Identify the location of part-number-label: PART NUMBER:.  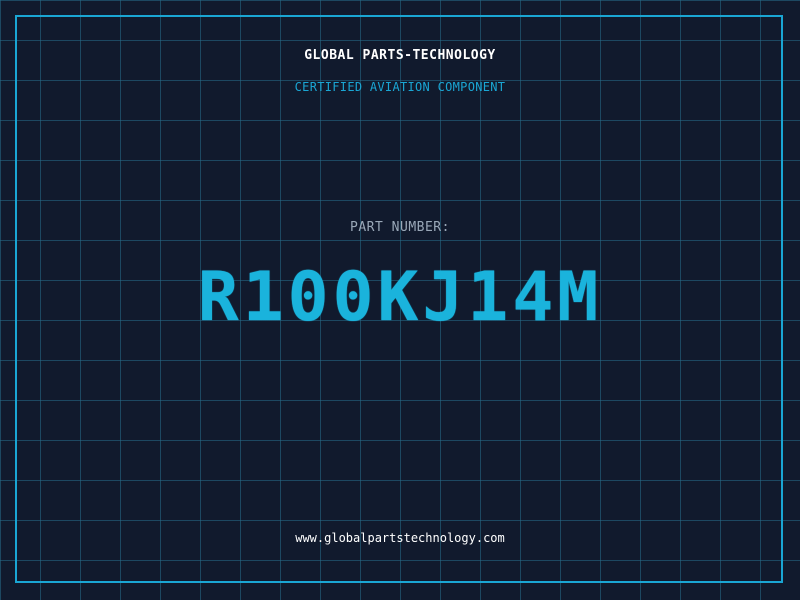
(400, 227).